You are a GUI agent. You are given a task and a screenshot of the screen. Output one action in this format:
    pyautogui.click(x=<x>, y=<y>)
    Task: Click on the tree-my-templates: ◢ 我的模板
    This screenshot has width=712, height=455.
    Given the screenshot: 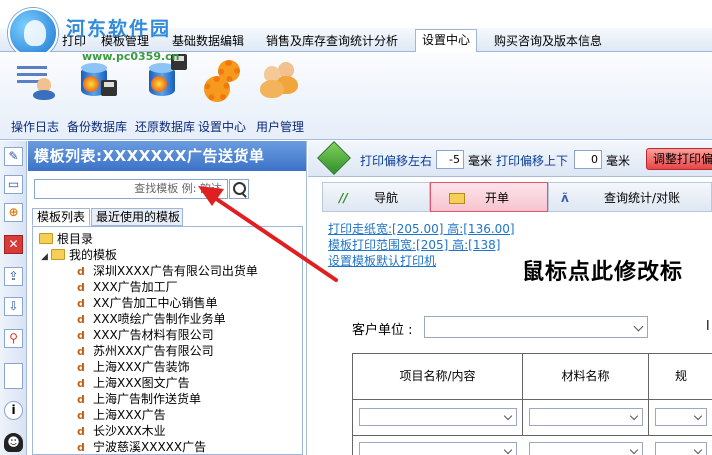 What is the action you would take?
    pyautogui.click(x=79, y=255)
    